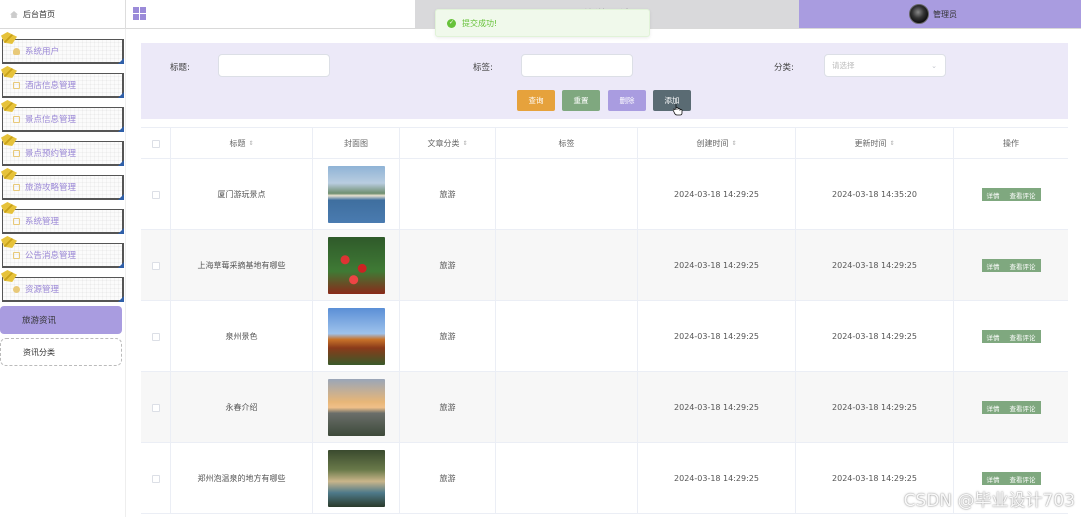  I want to click on cell-actions: 详情 查看评论, so click(1011, 336).